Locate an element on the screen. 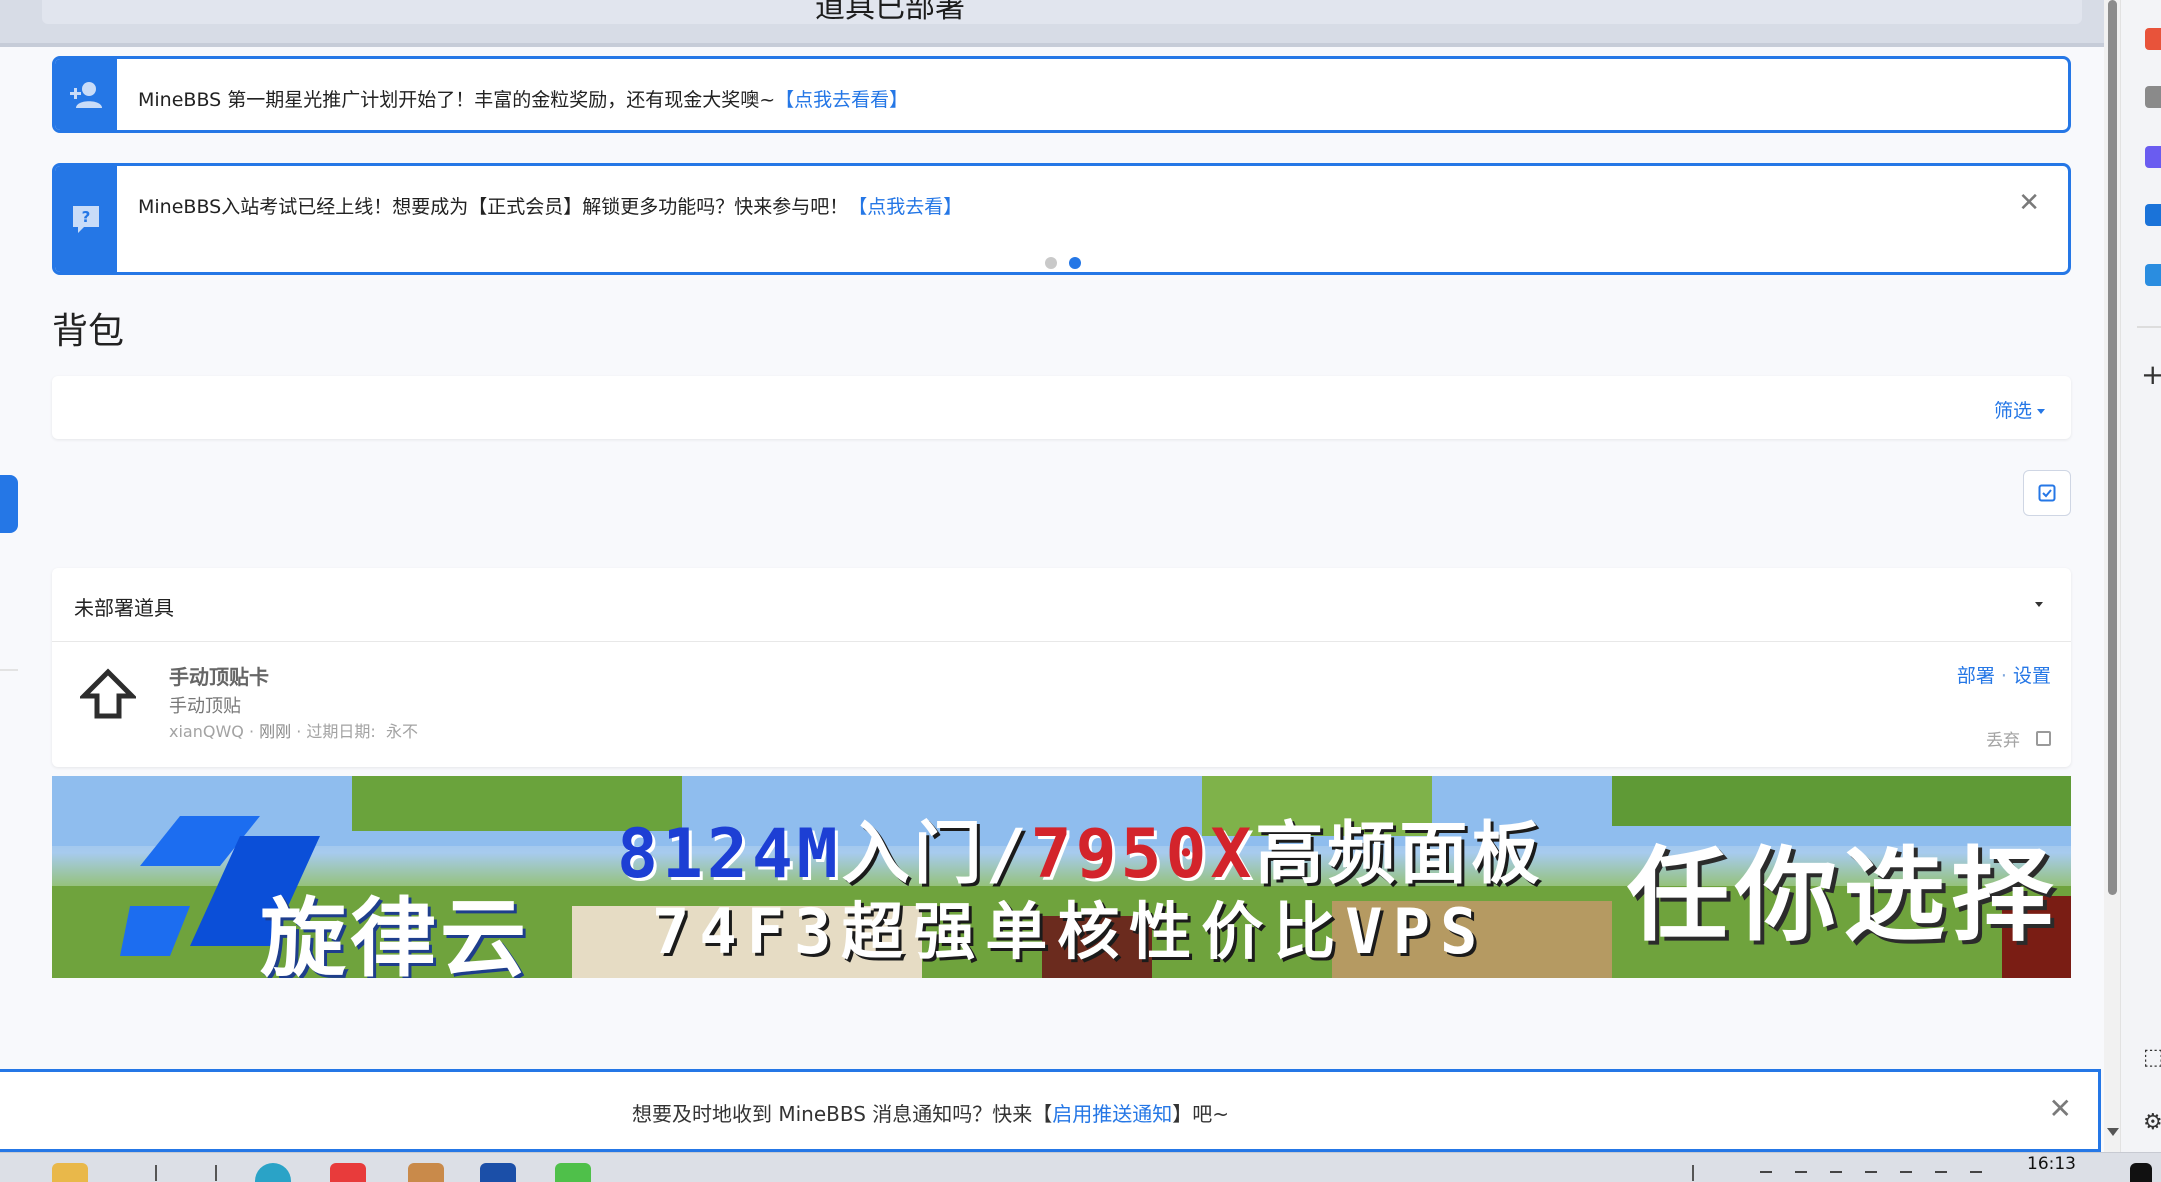 The width and height of the screenshot is (2161, 1182). carousel-dot-active is located at coordinates (1075, 263).